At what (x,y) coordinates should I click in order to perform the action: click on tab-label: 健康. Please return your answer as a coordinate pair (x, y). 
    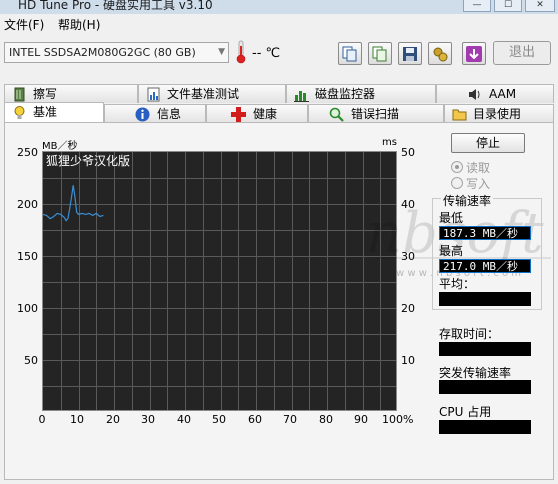
    Looking at the image, I should click on (265, 114).